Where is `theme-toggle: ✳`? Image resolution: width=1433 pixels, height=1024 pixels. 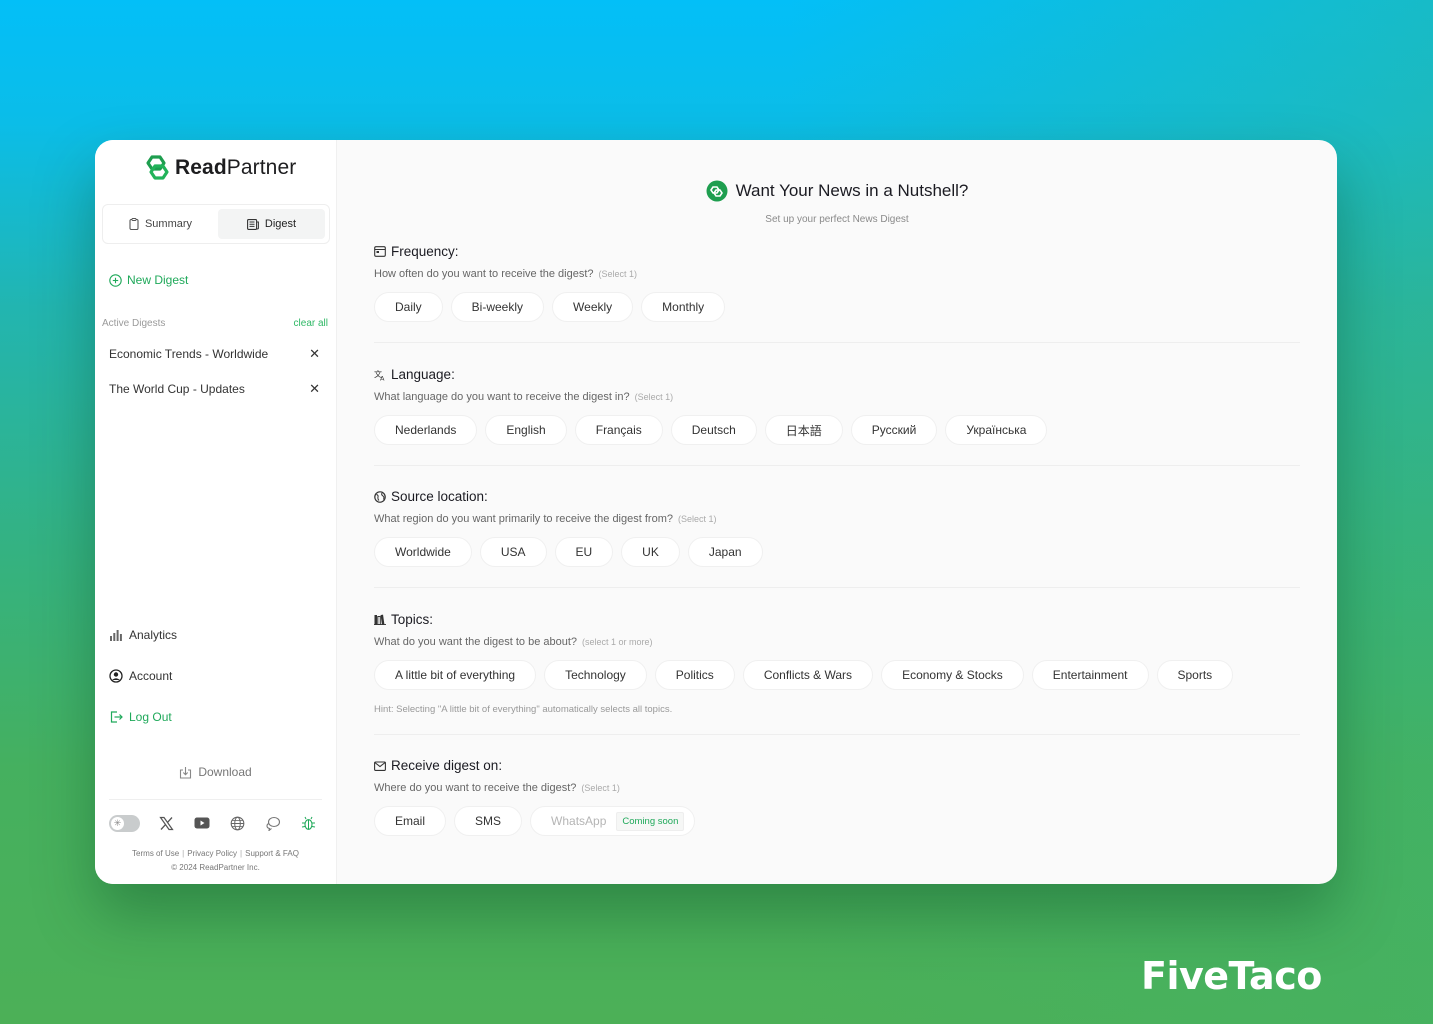 theme-toggle: ✳ is located at coordinates (124, 823).